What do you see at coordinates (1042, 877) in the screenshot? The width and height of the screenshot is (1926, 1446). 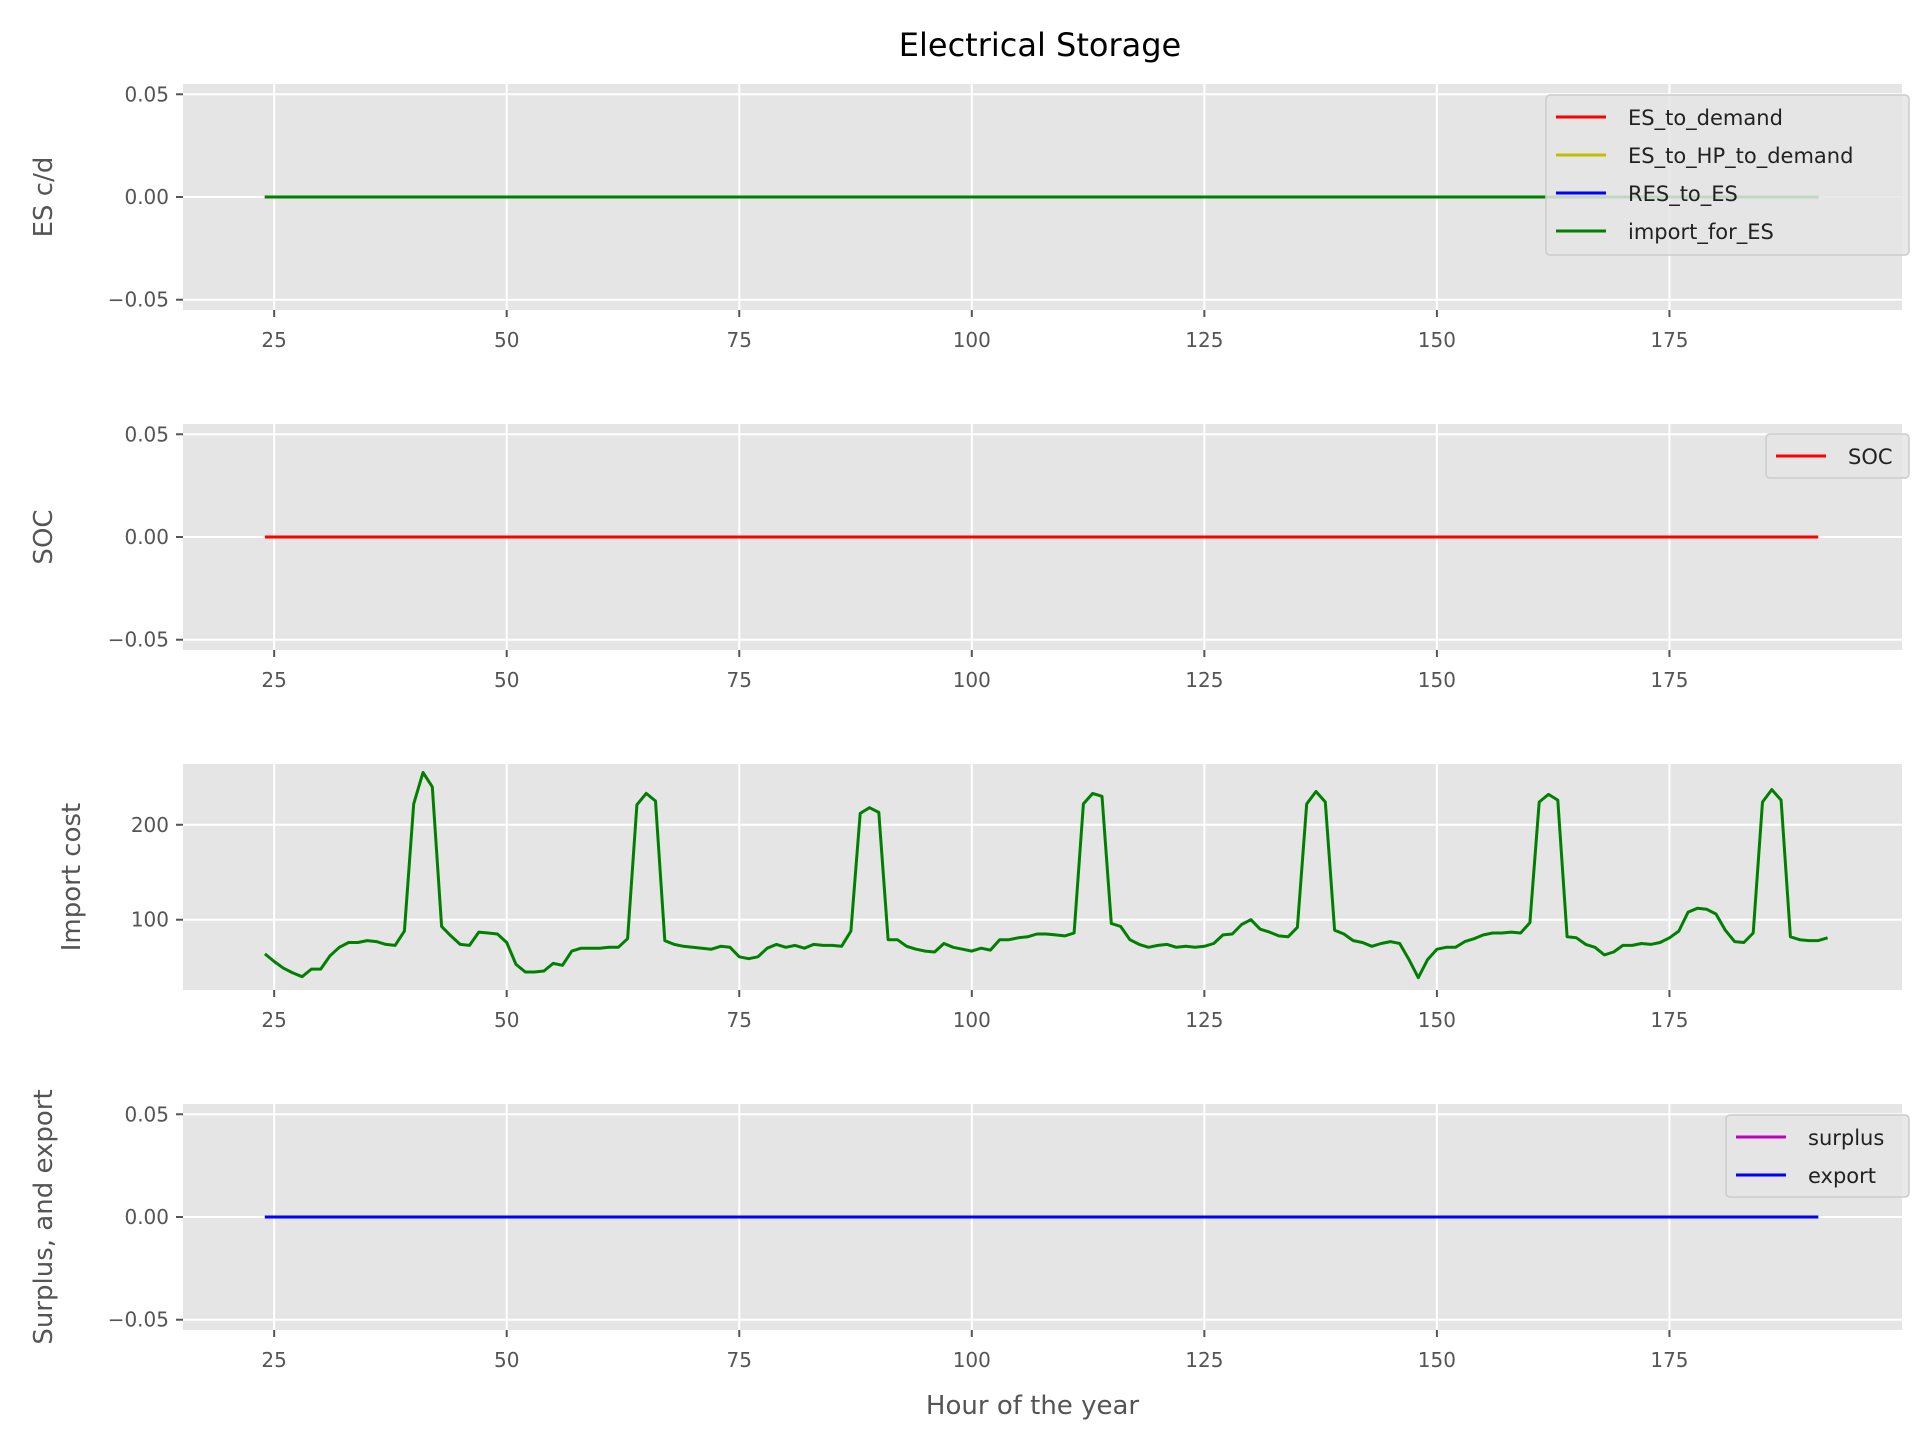 I see `plot-area` at bounding box center [1042, 877].